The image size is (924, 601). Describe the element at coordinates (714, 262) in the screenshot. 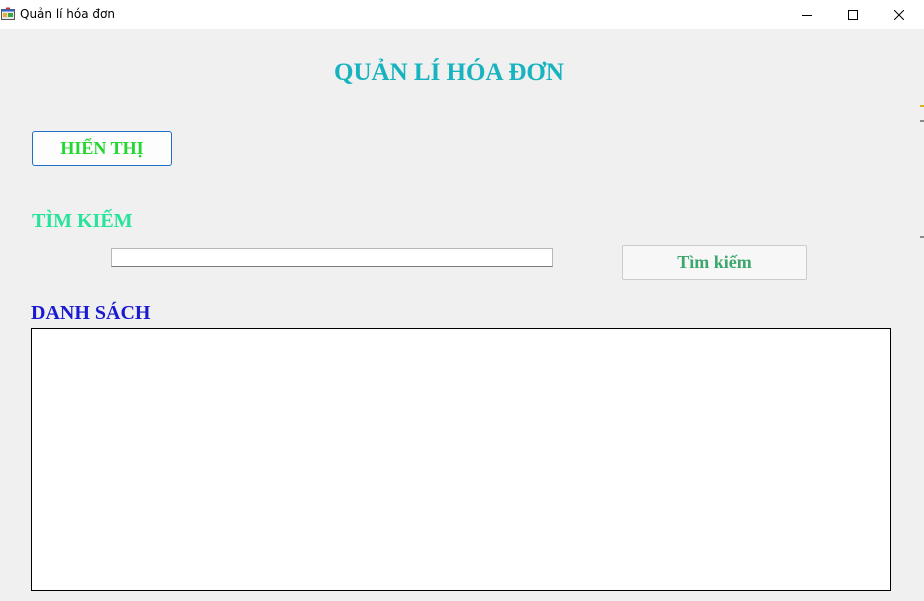

I see `search-button: Tìm kiếm` at that location.